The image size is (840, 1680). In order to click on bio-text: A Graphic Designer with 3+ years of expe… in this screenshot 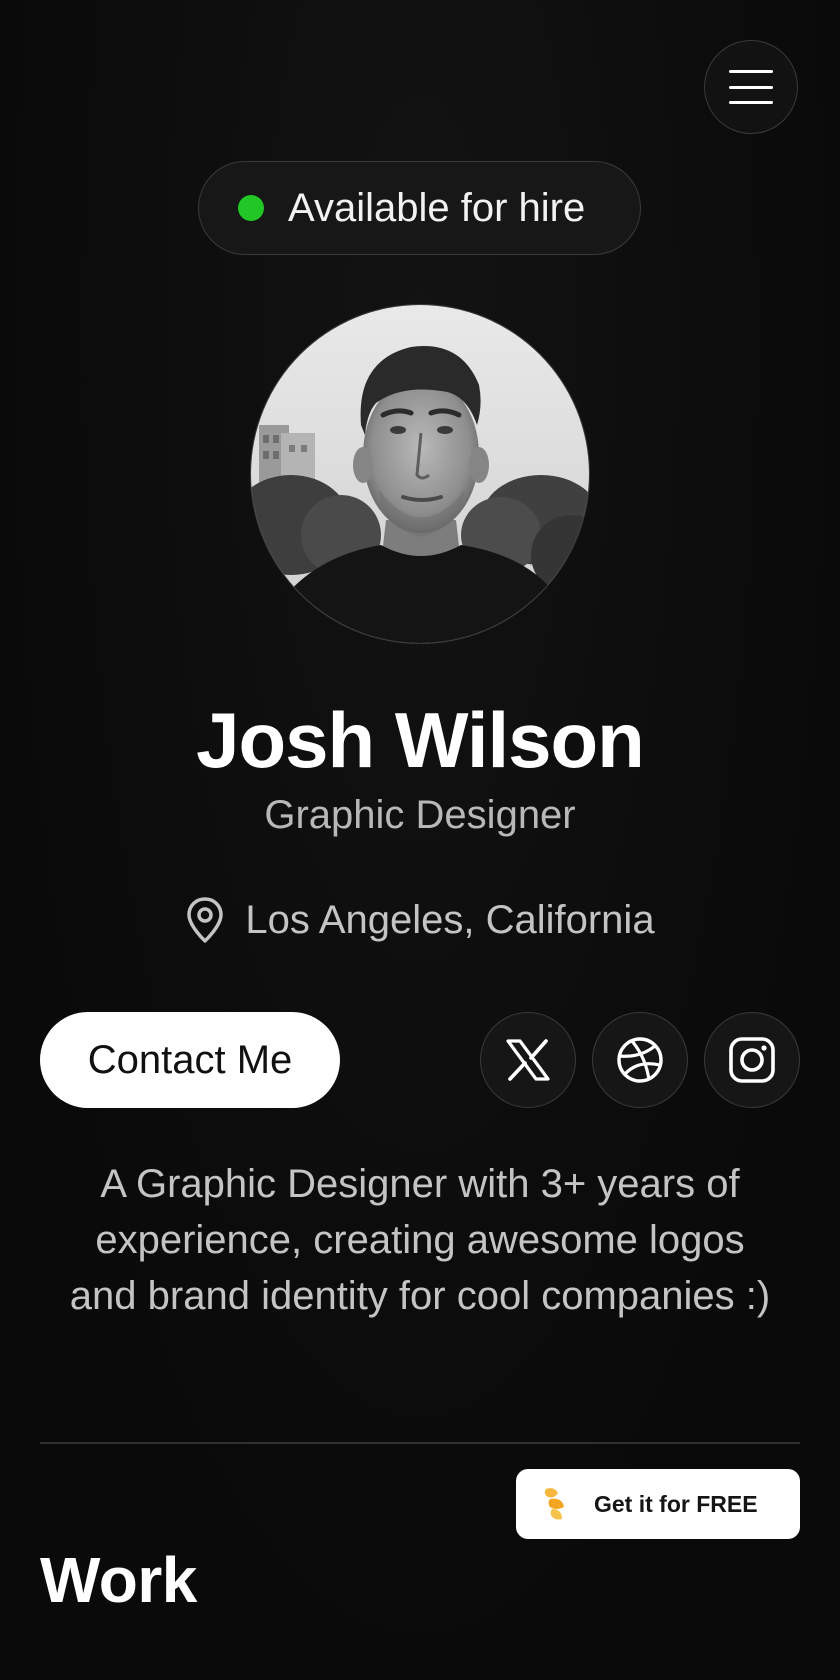, I will do `click(420, 1240)`.